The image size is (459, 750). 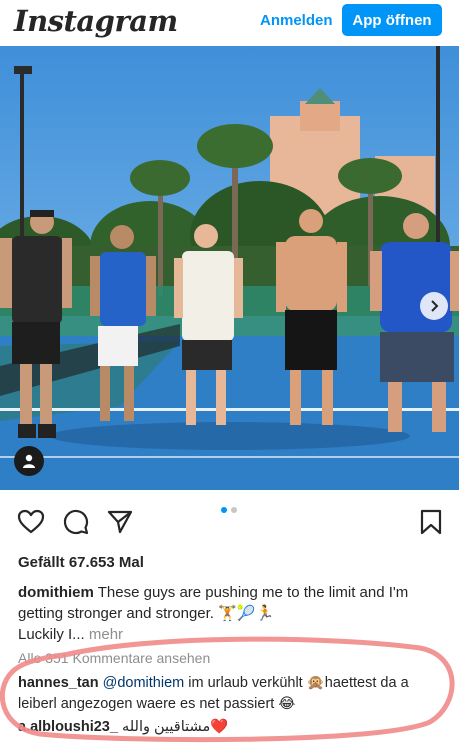 What do you see at coordinates (229, 510) in the screenshot?
I see `carousel-indicator` at bounding box center [229, 510].